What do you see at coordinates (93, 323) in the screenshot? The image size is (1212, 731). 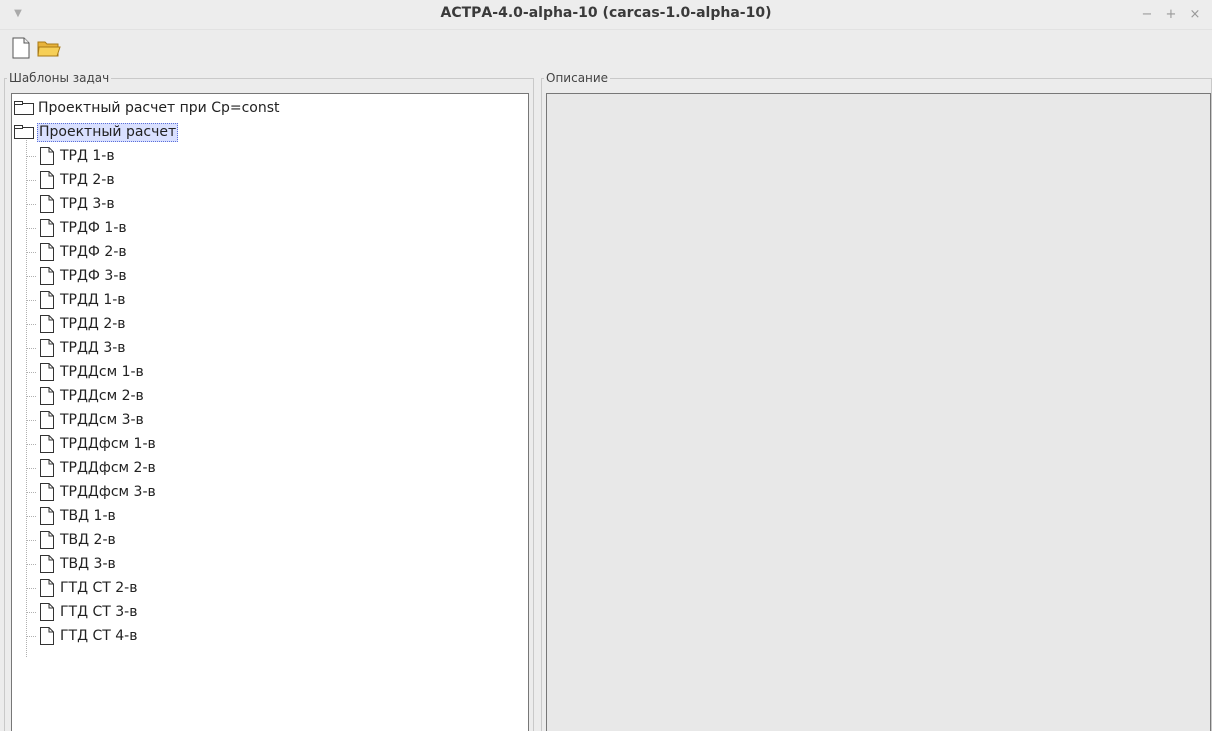 I see `tree-item-label: ТРДД 2-в` at bounding box center [93, 323].